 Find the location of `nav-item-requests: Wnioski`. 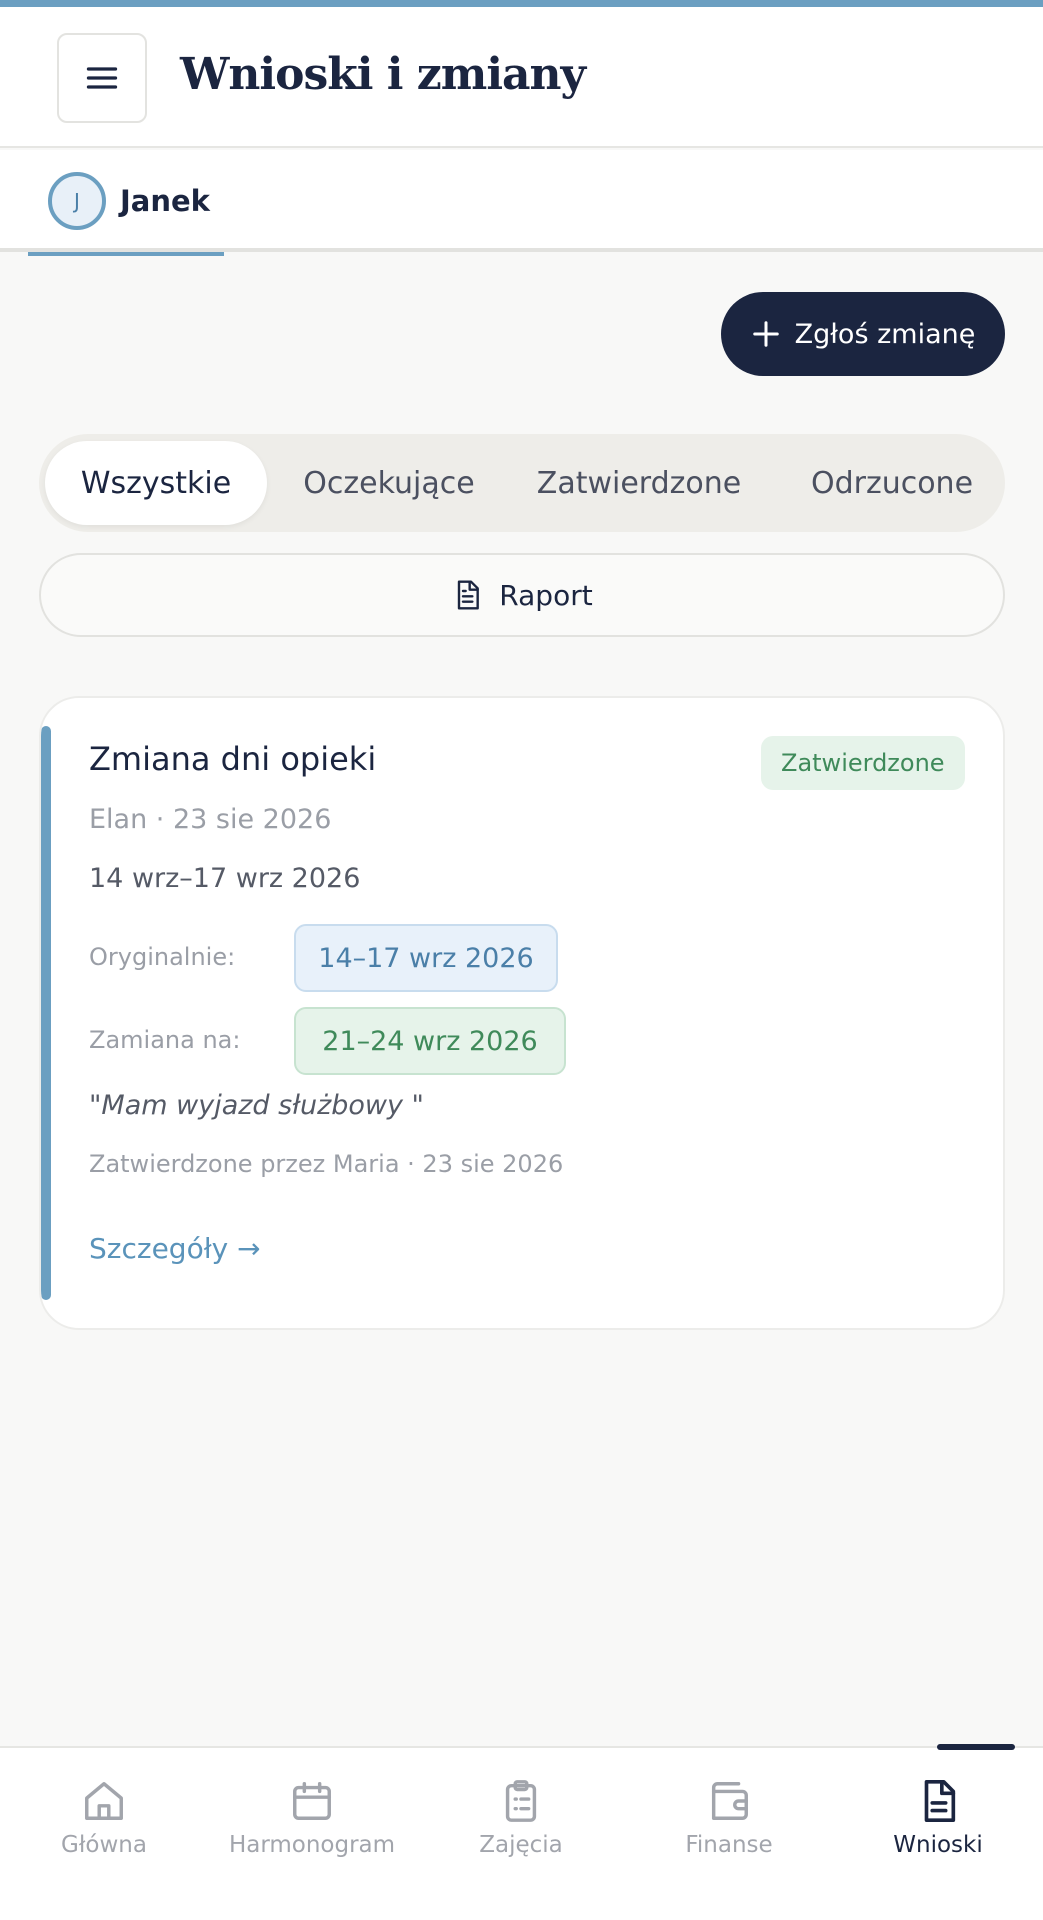

nav-item-requests: Wnioski is located at coordinates (938, 1828).